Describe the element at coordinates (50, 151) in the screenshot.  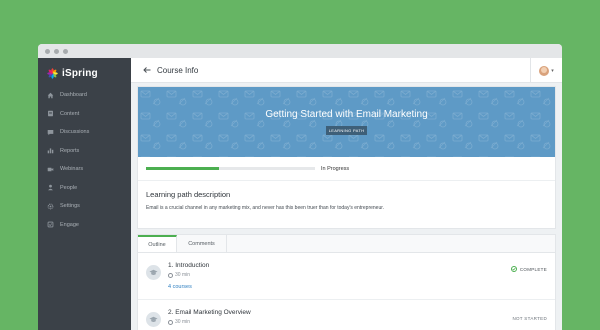
I see `chart-icon` at that location.